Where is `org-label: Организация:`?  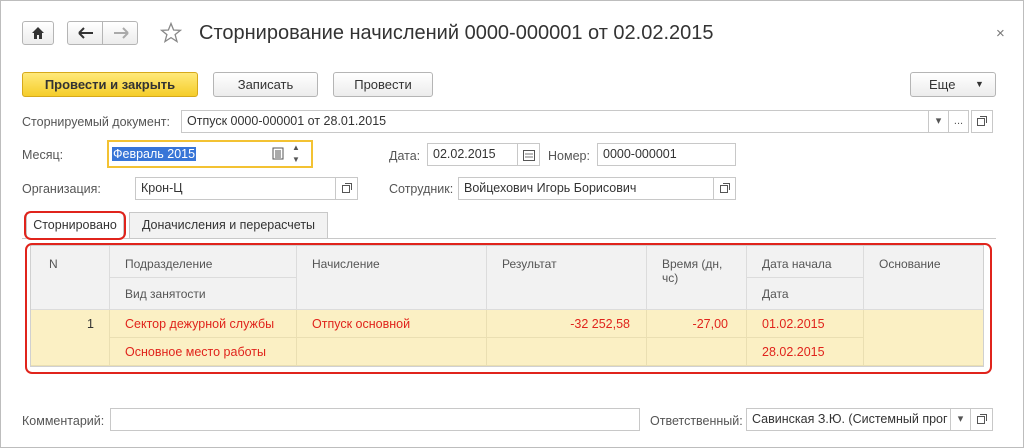
org-label: Организация: is located at coordinates (61, 189).